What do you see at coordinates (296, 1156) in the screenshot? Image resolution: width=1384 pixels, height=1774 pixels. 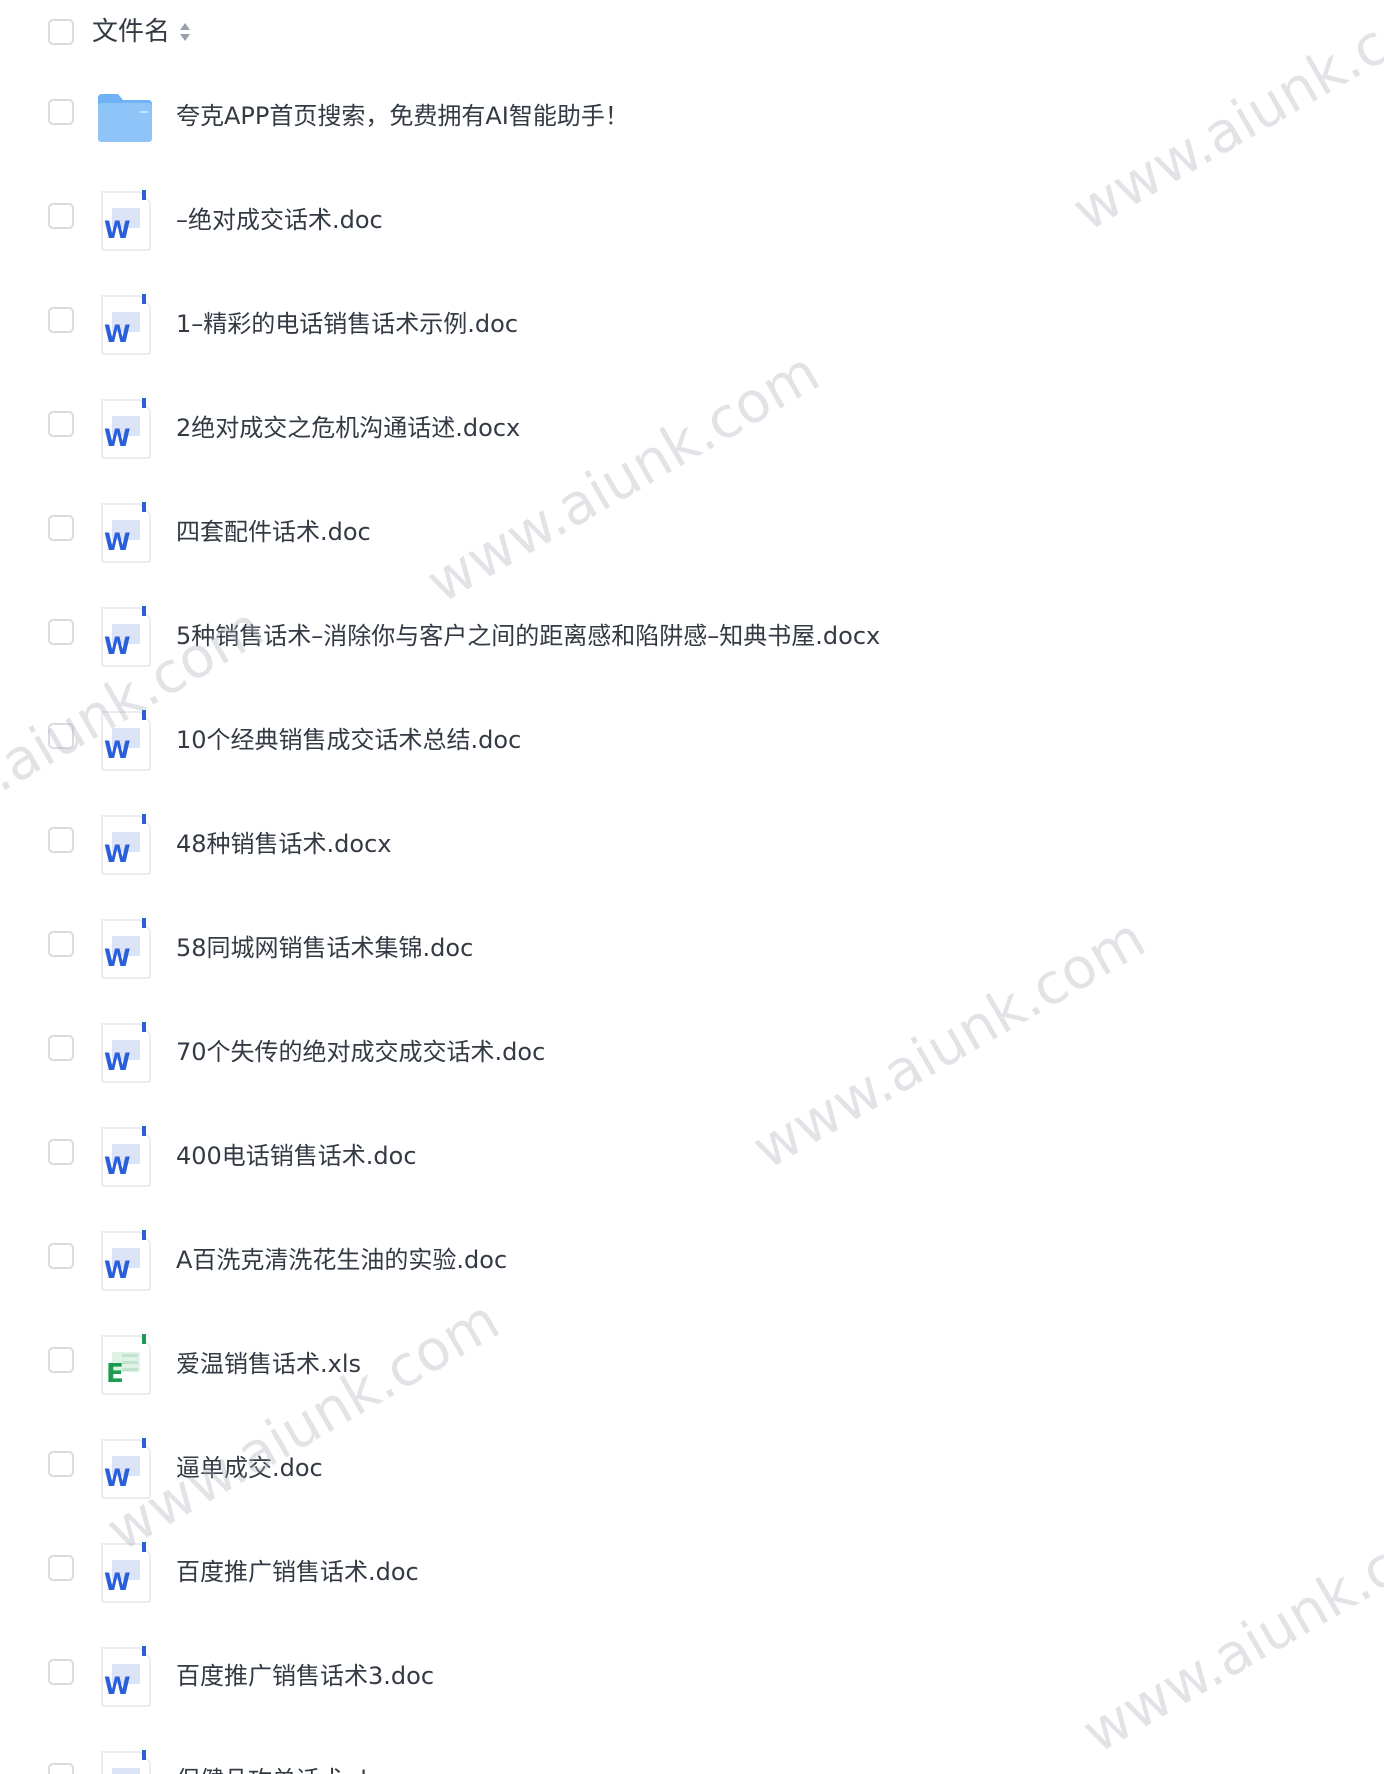 I see `file-name: 400电话销售话术.doc` at bounding box center [296, 1156].